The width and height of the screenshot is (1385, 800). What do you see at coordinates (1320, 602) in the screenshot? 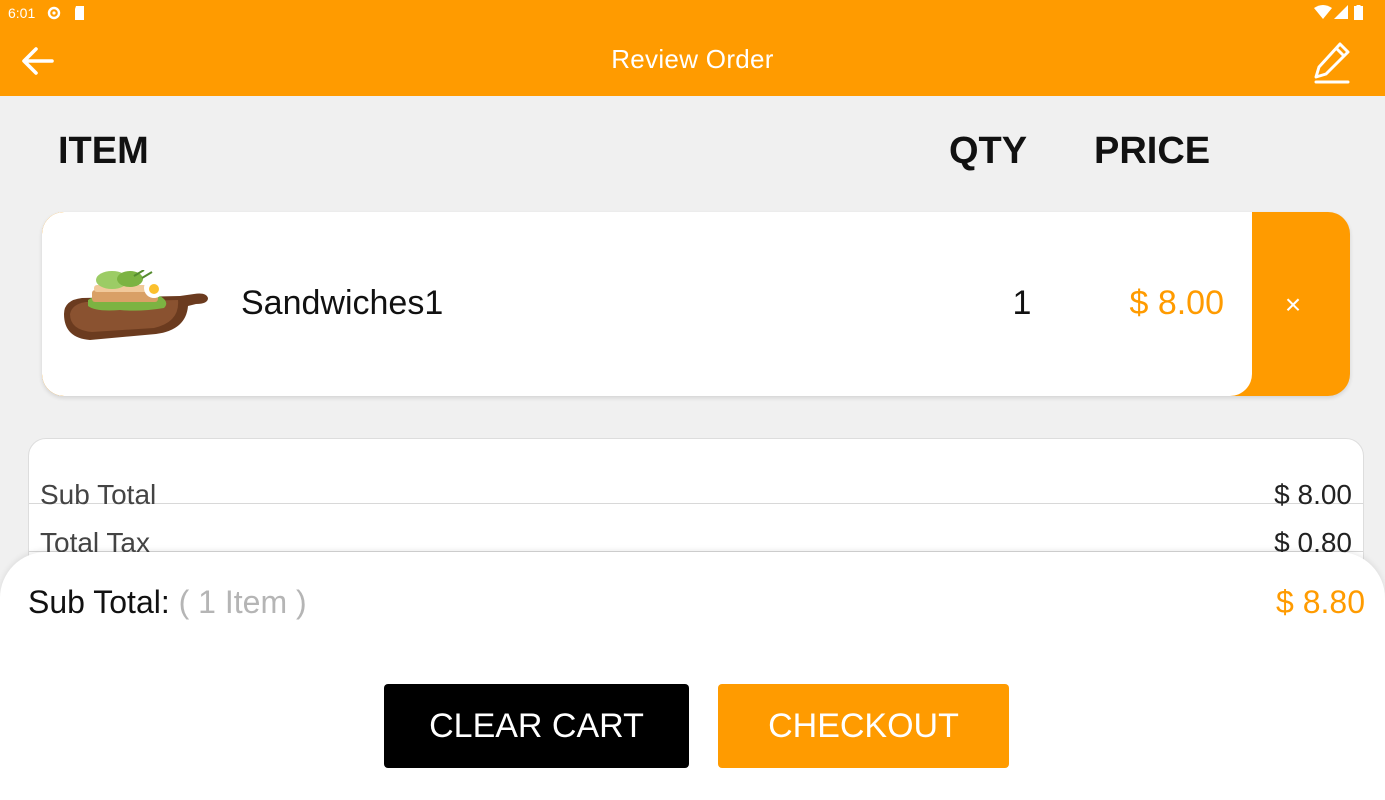
I see `grand-total: $ 8.80` at bounding box center [1320, 602].